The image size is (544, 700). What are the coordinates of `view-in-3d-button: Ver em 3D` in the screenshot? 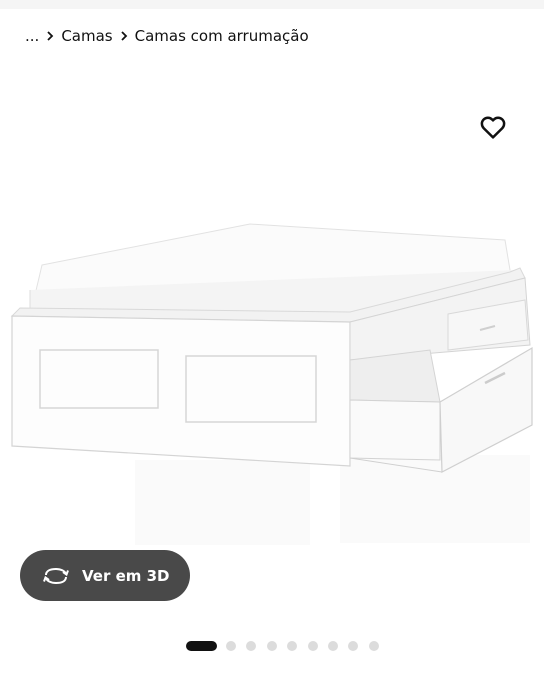 It's located at (105, 575).